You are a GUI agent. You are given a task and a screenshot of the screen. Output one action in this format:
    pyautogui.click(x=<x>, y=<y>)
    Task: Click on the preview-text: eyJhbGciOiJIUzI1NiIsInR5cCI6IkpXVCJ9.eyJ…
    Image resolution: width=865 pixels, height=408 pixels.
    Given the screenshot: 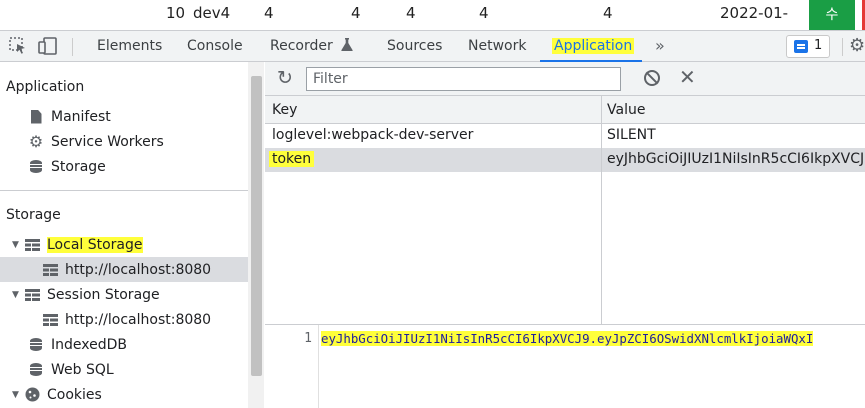 What is the action you would take?
    pyautogui.click(x=593, y=338)
    